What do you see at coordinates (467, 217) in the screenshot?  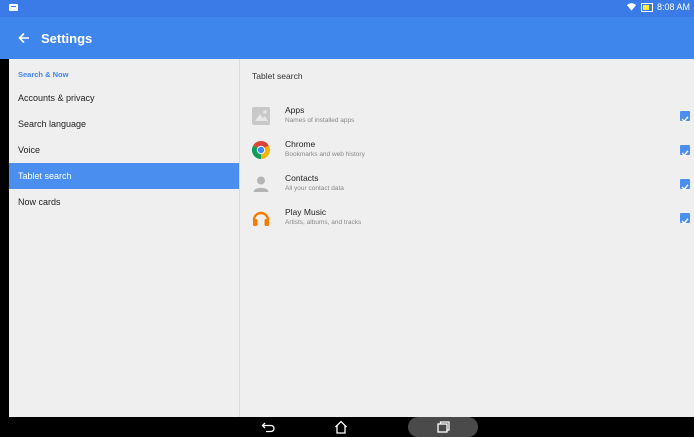 I see `list-item-play-music: Play Music Artists, albums, and tracks` at bounding box center [467, 217].